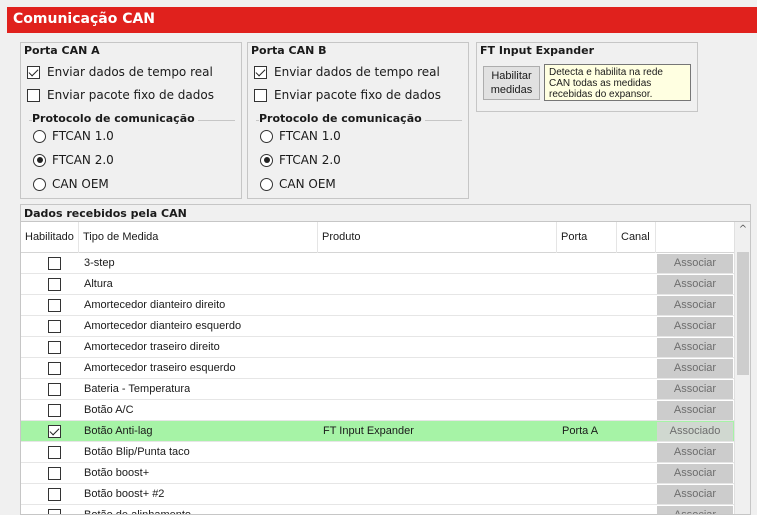  I want to click on col-canal: Canal, so click(636, 237).